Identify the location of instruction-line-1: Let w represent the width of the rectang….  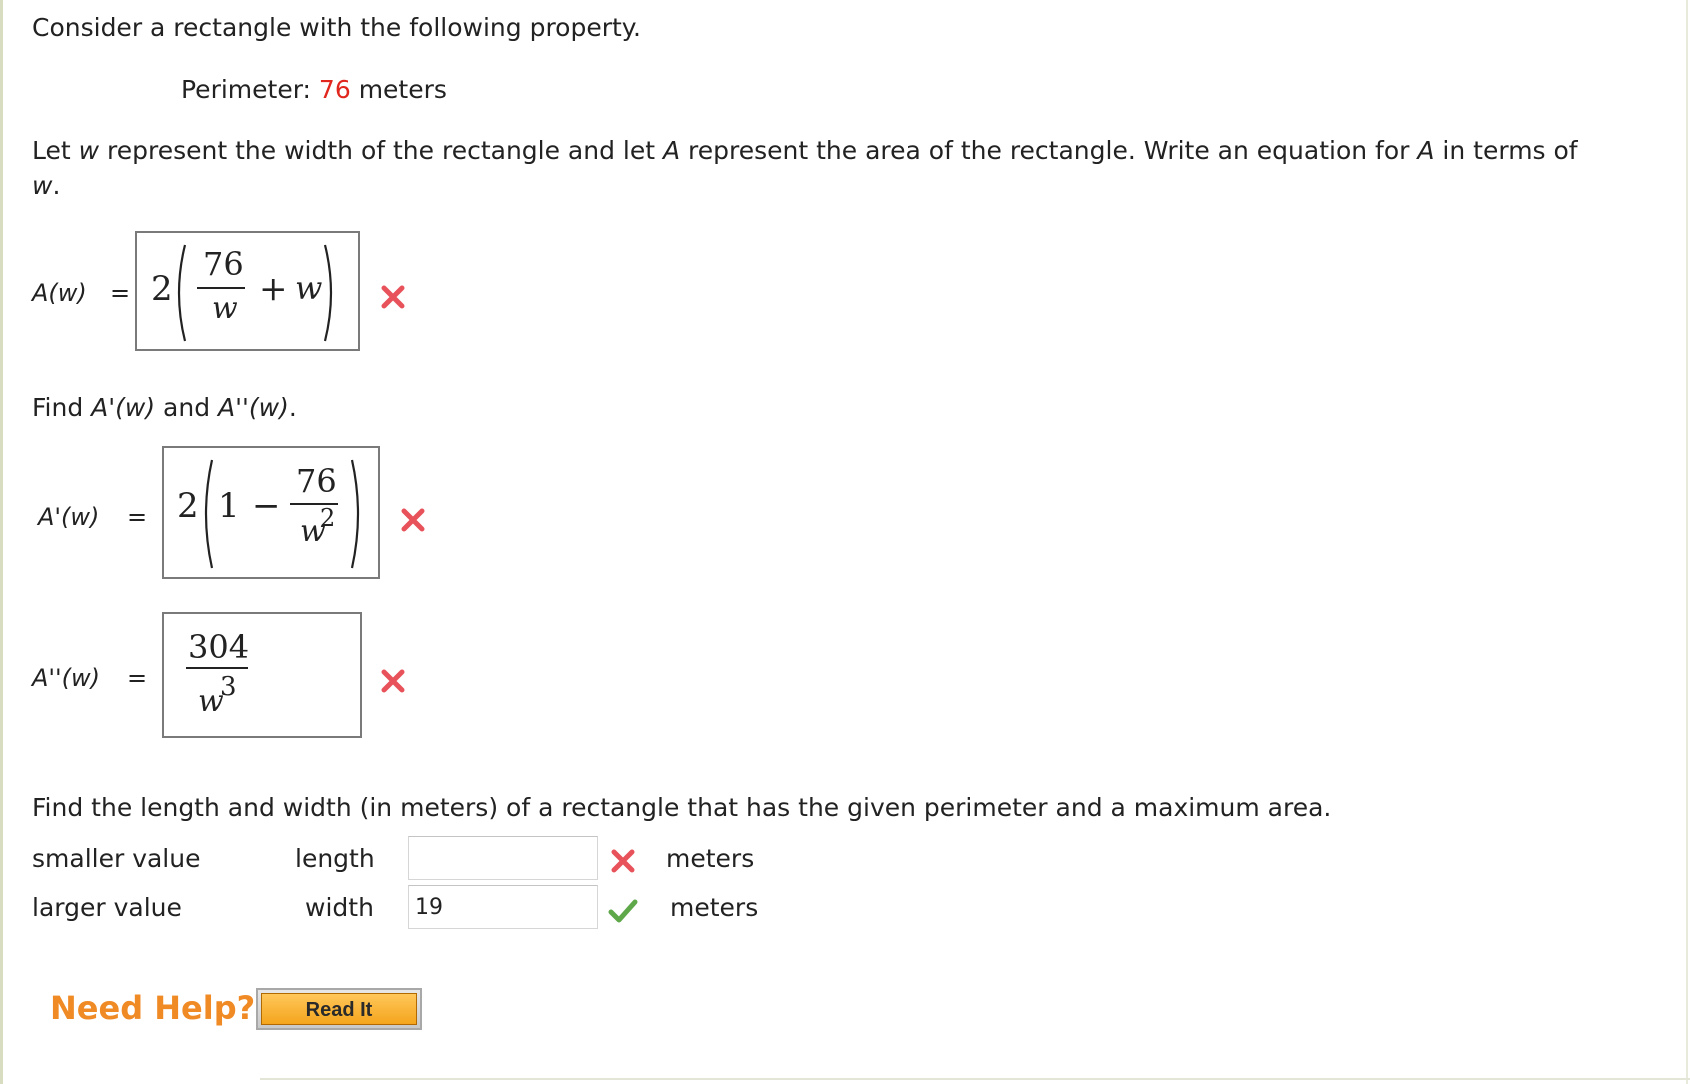
(805, 151).